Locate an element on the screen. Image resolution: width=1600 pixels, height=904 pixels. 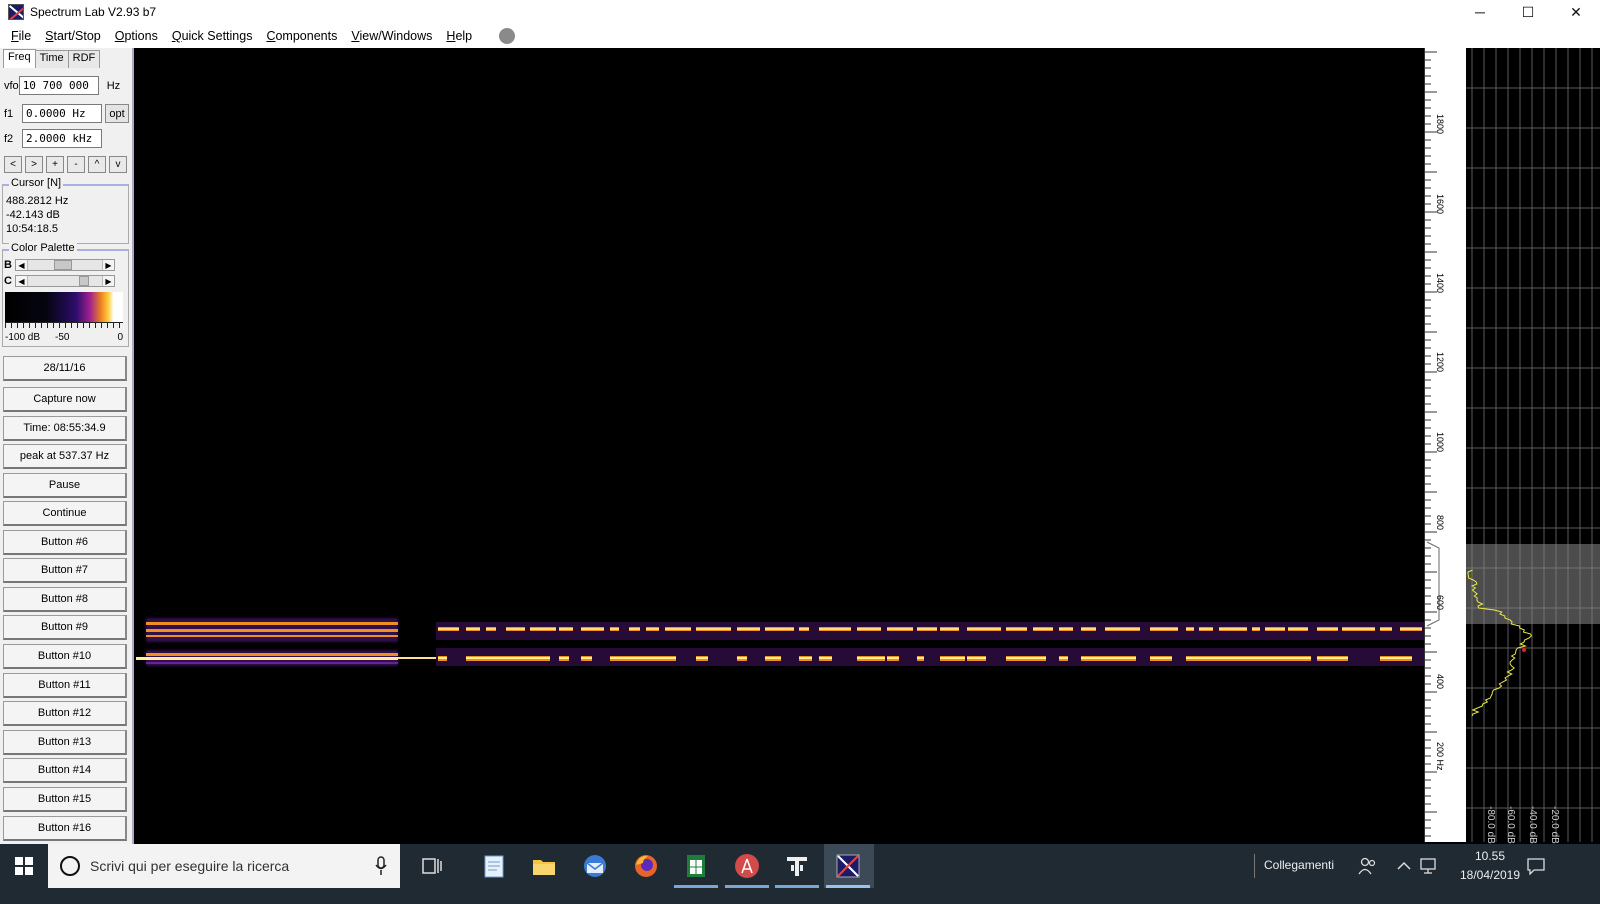
pause-button: Pause is located at coordinates (65, 485).